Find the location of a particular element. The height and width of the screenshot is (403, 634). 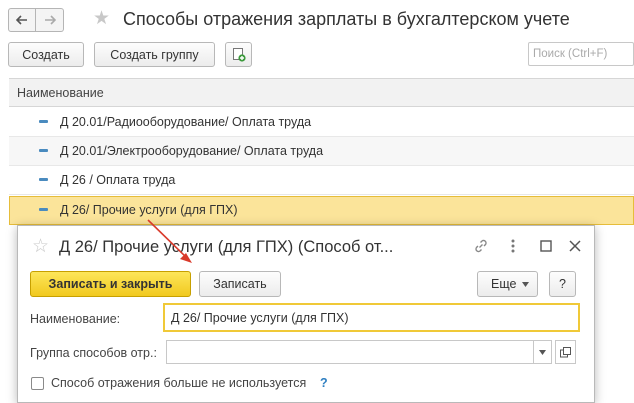

more-menu-button: Еще is located at coordinates (507, 284).